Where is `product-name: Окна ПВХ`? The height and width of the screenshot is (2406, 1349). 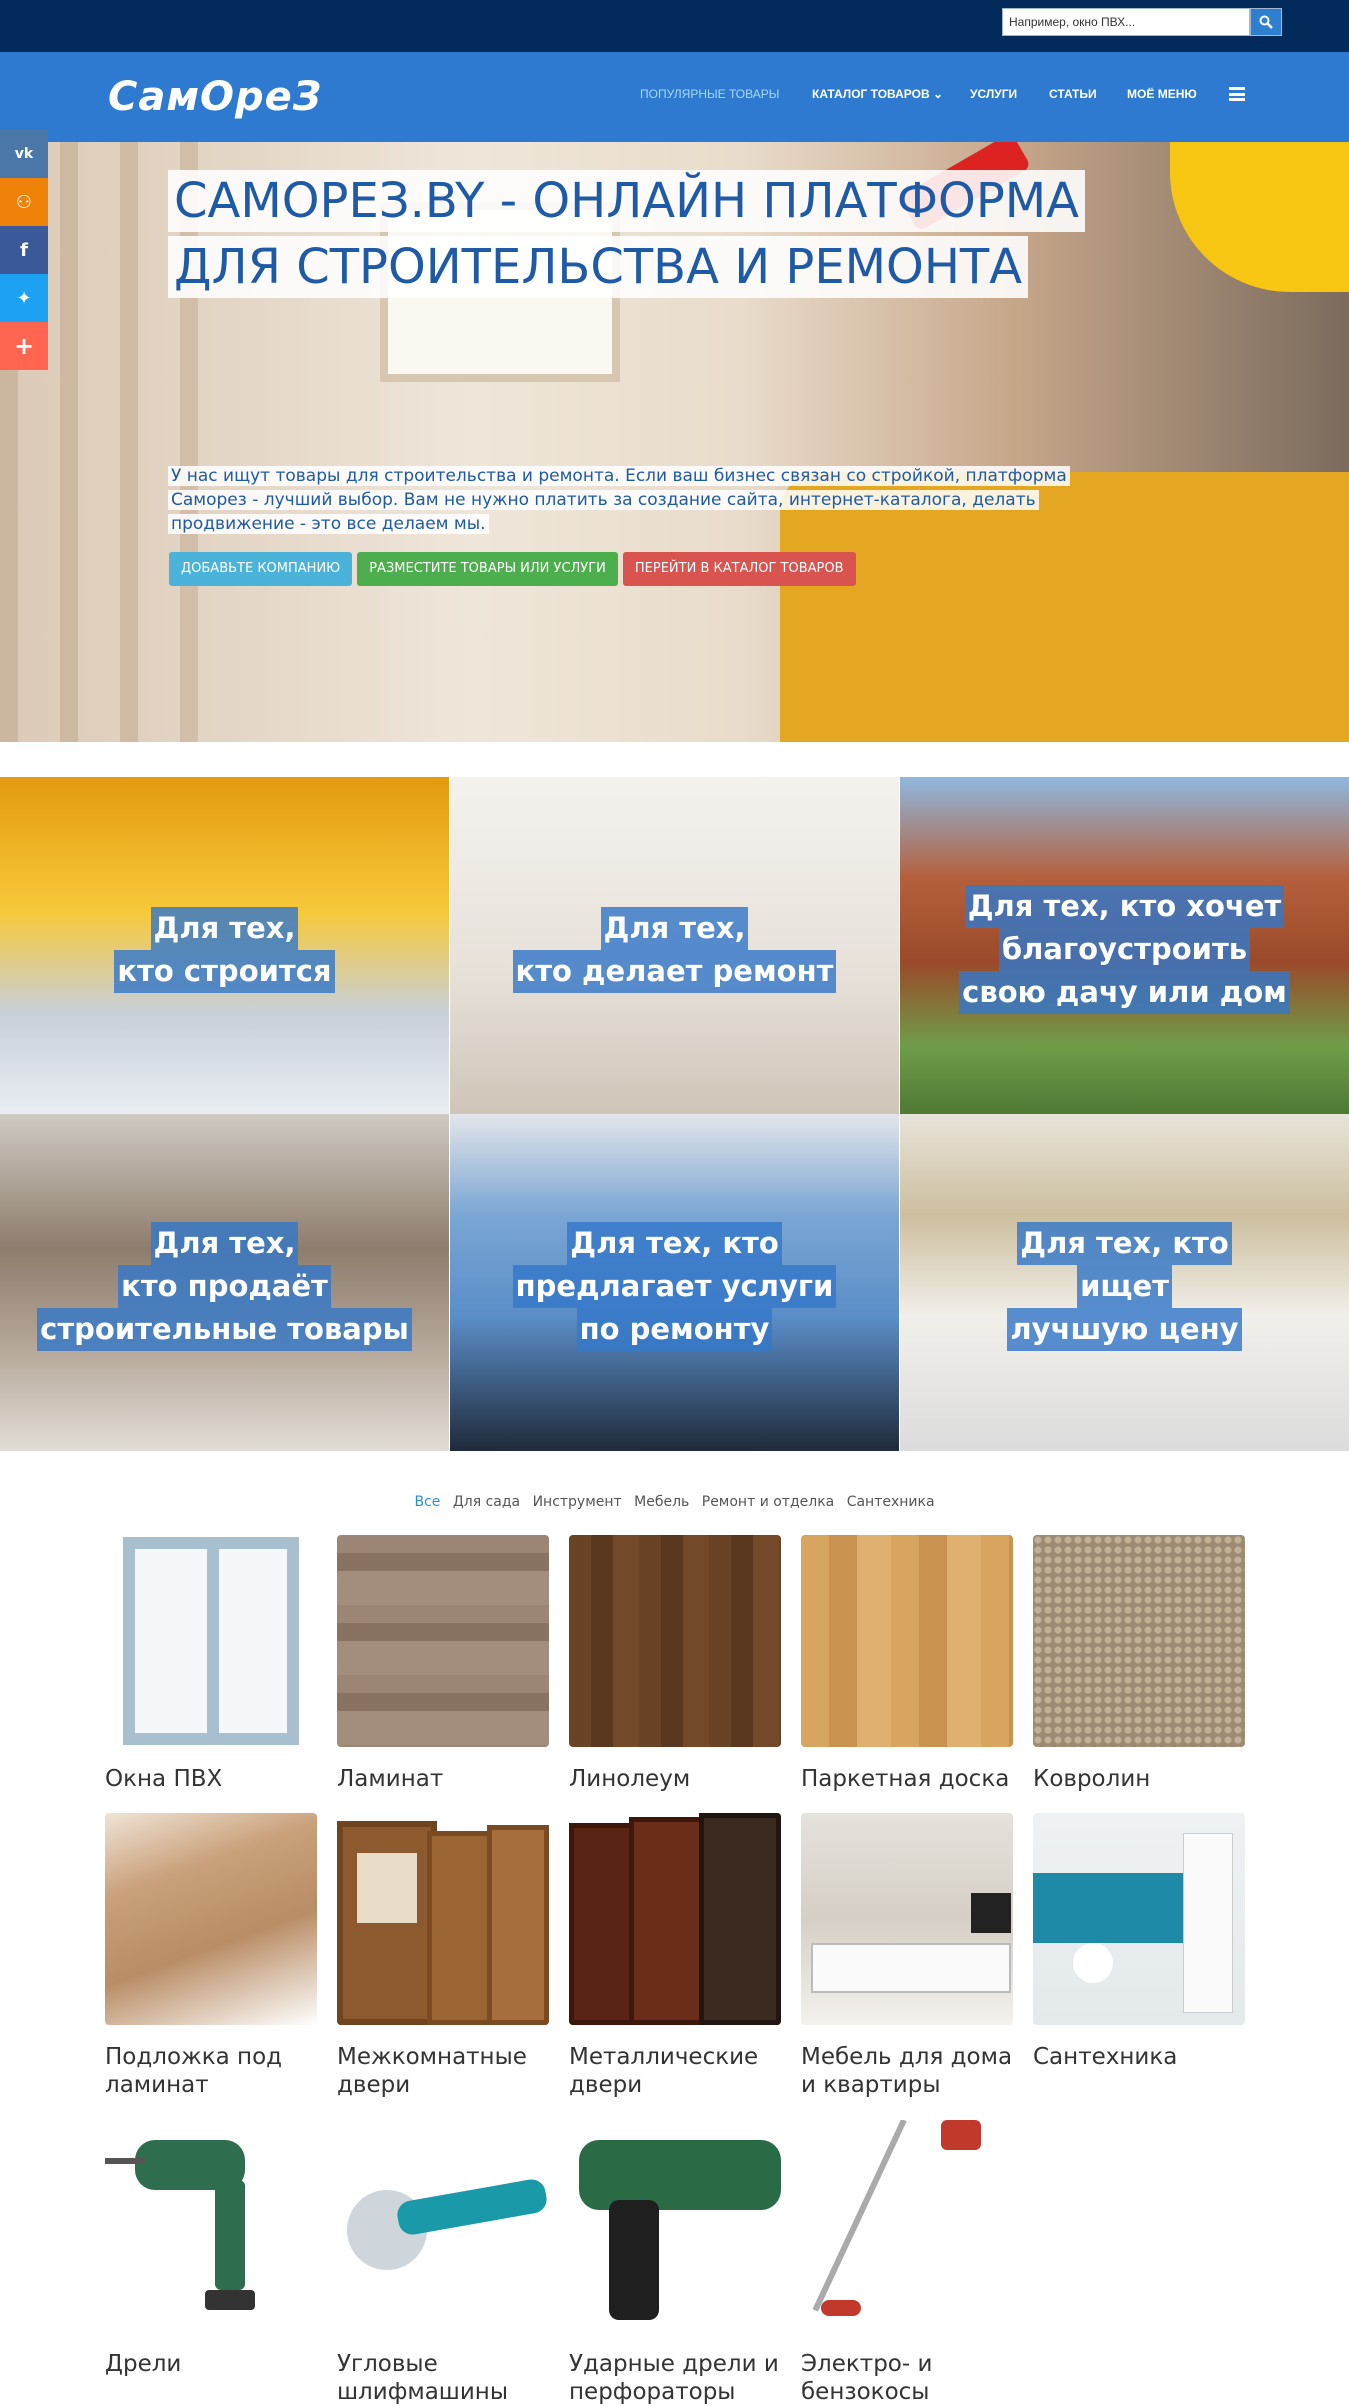
product-name: Окна ПВХ is located at coordinates (164, 1779).